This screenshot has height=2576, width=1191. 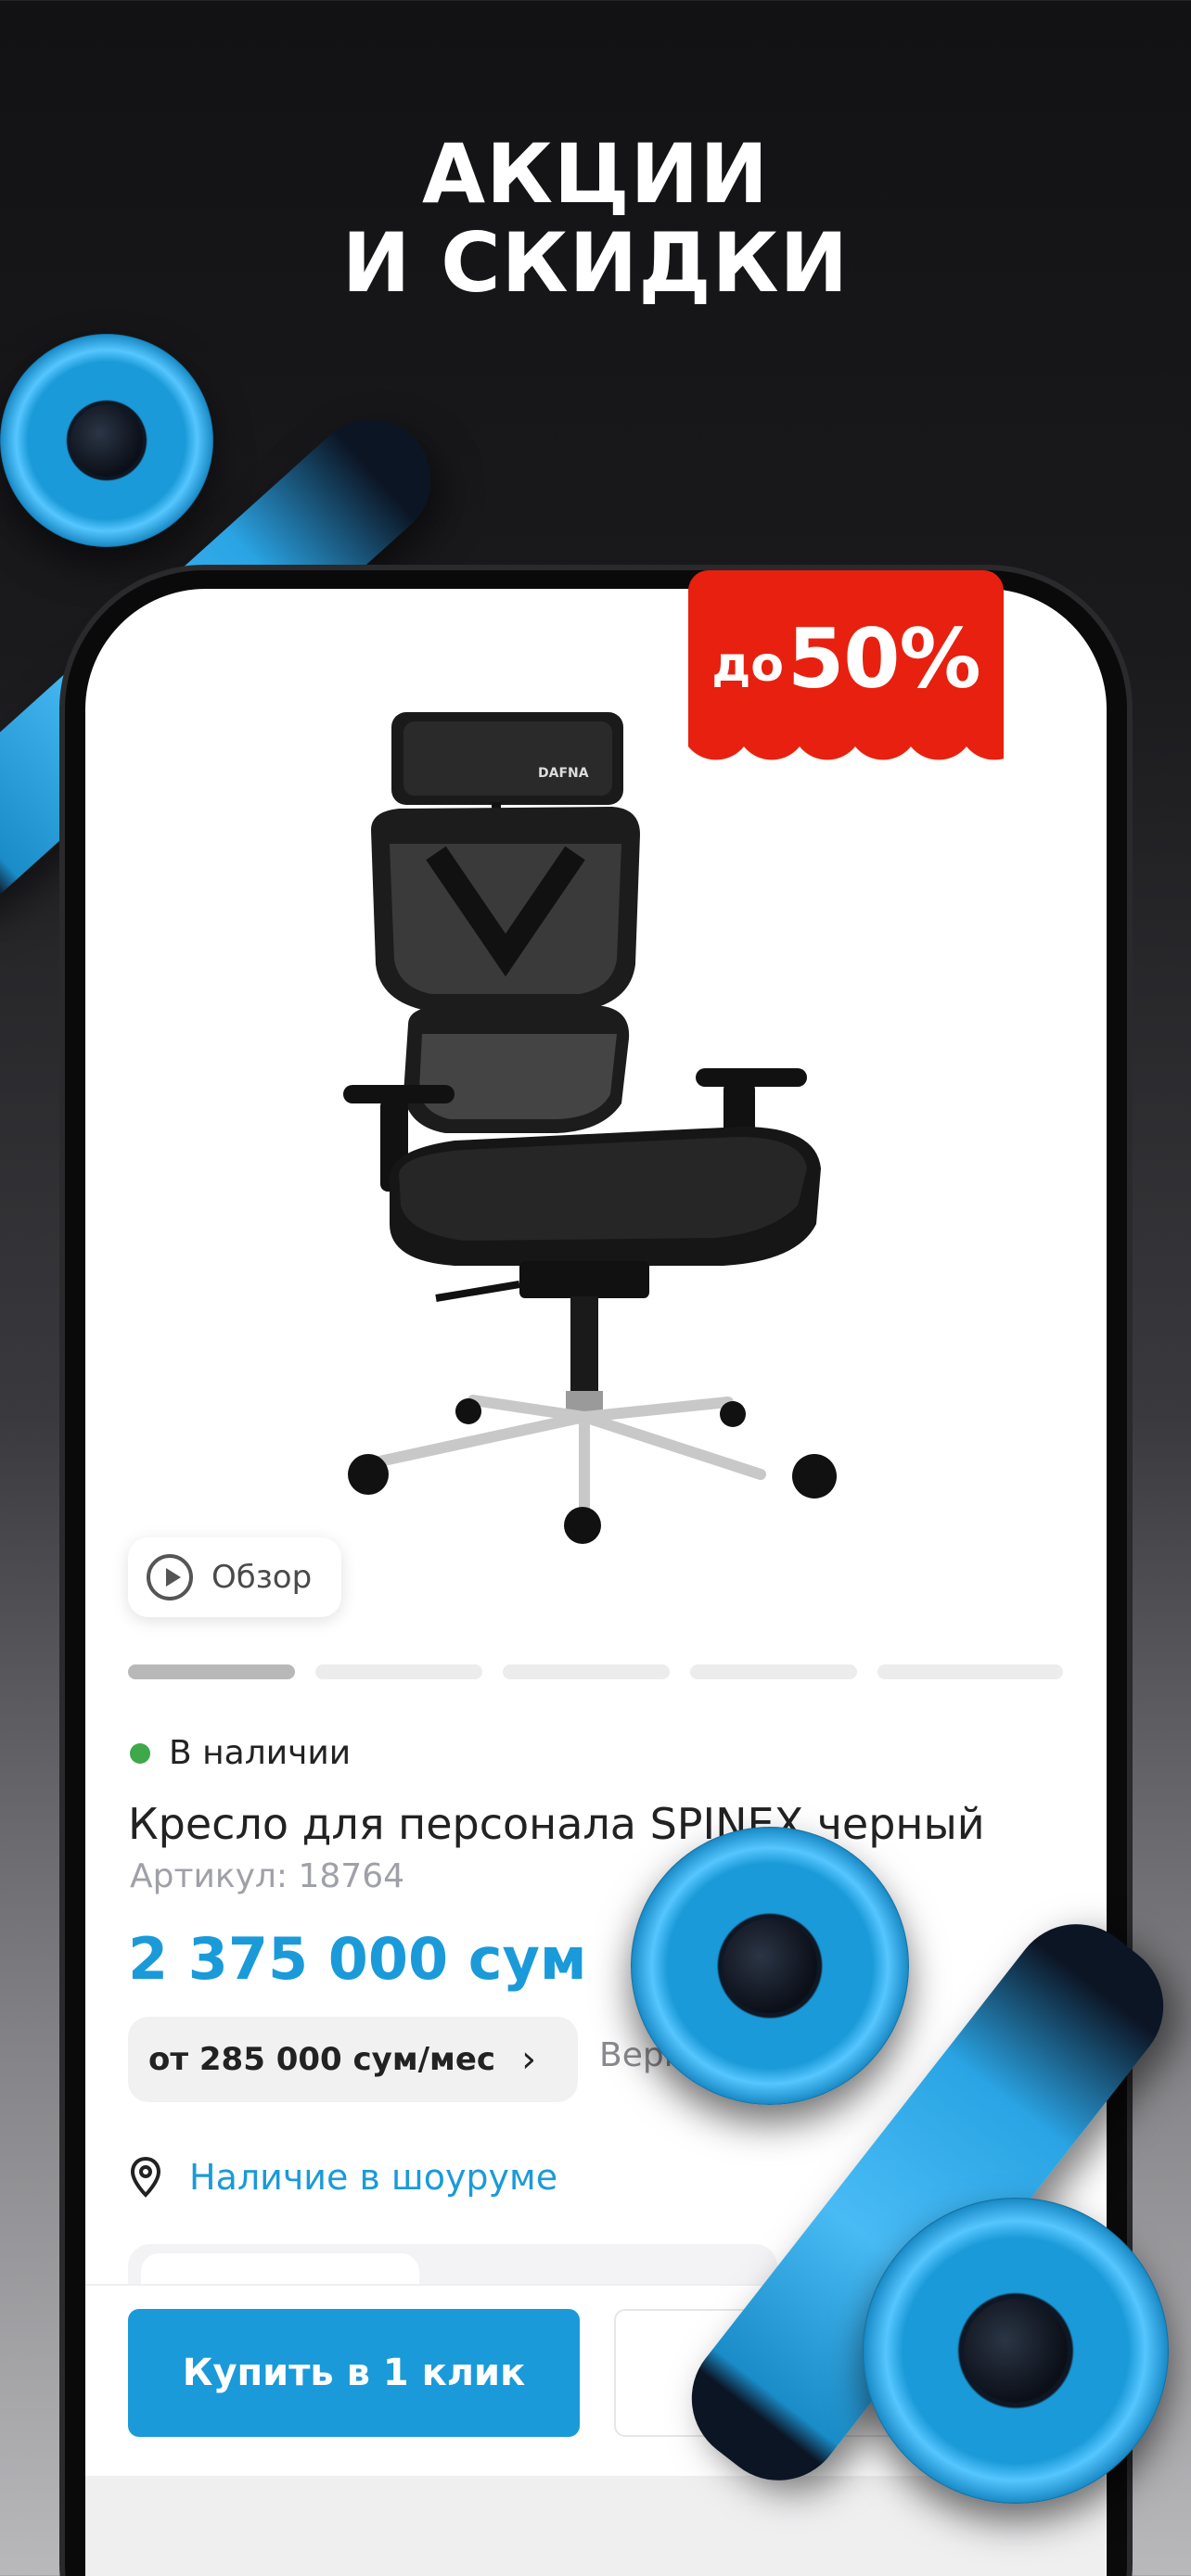 I want to click on in-stock-indicator, so click(x=140, y=1753).